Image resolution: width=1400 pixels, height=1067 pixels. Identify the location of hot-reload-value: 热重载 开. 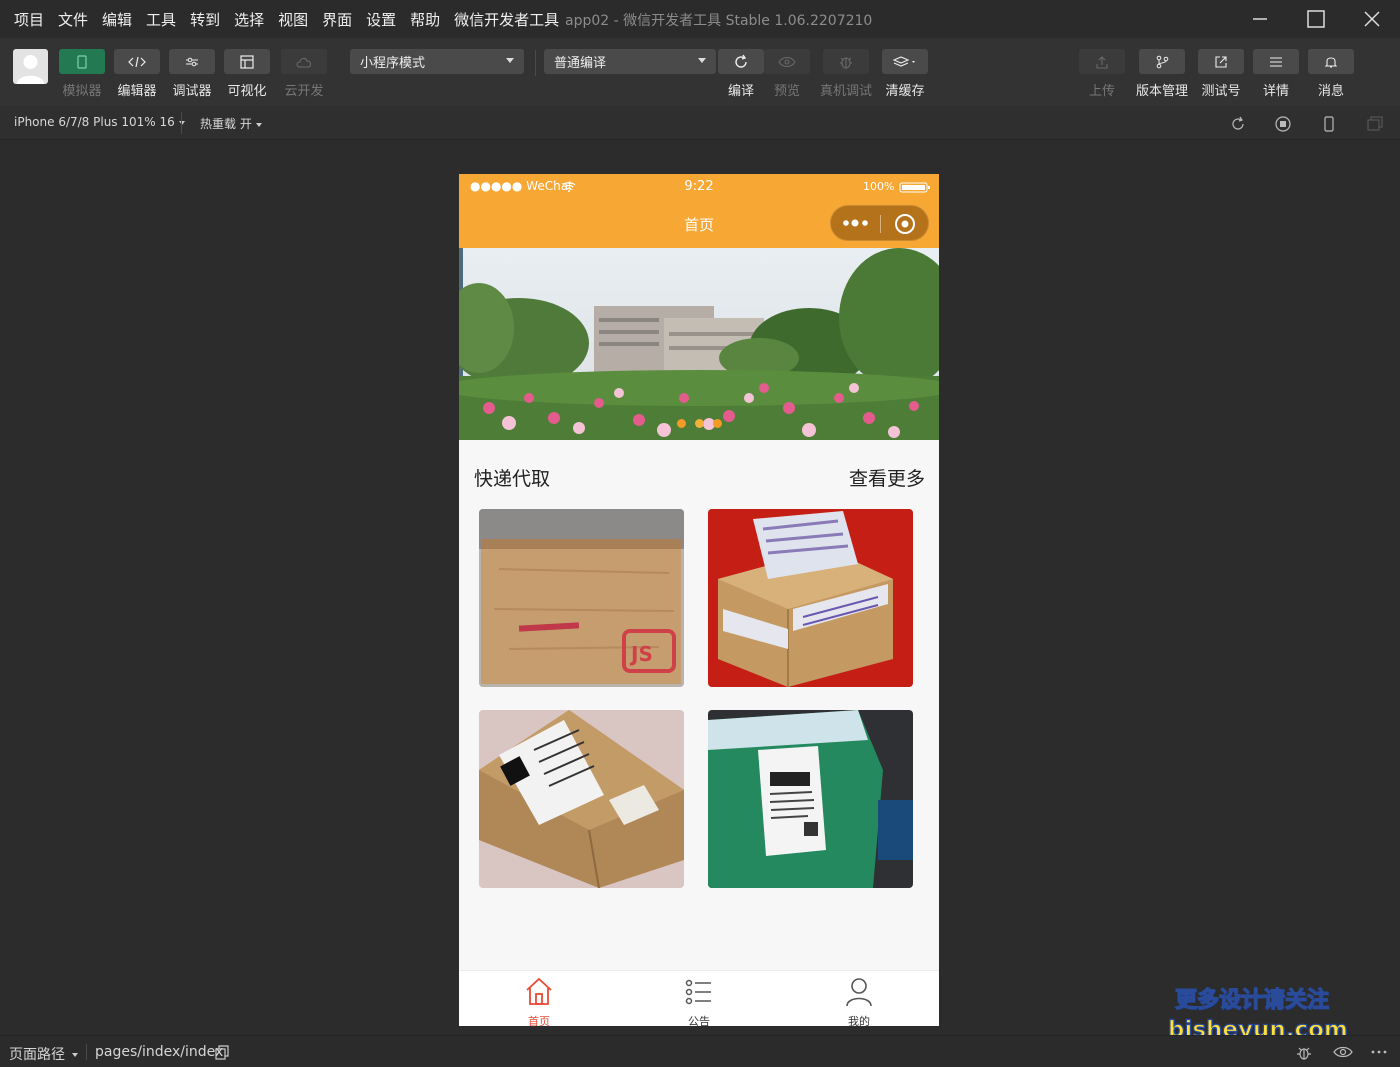
(226, 124).